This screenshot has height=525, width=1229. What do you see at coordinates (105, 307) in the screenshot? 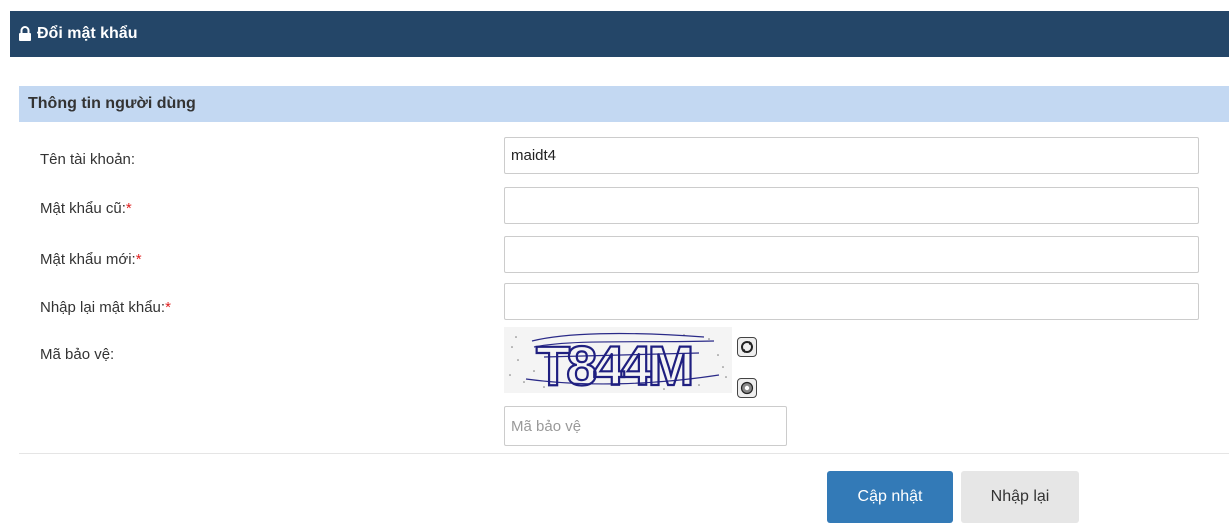
I see `confirm-password-label: Nhập lại mật khẩu:*` at bounding box center [105, 307].